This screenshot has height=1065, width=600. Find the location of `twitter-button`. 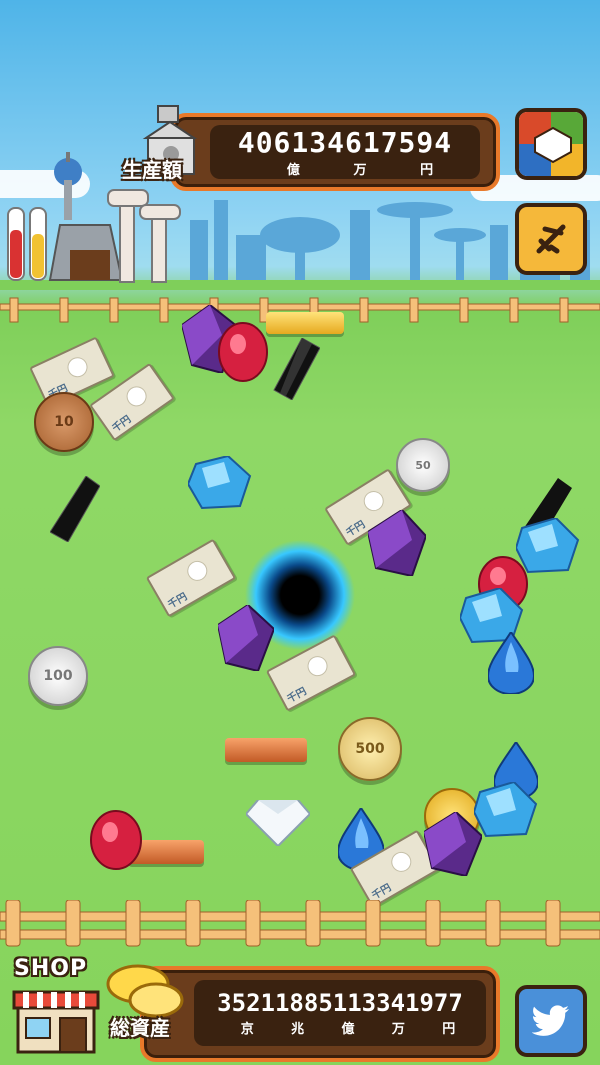

twitter-button is located at coordinates (551, 1021).